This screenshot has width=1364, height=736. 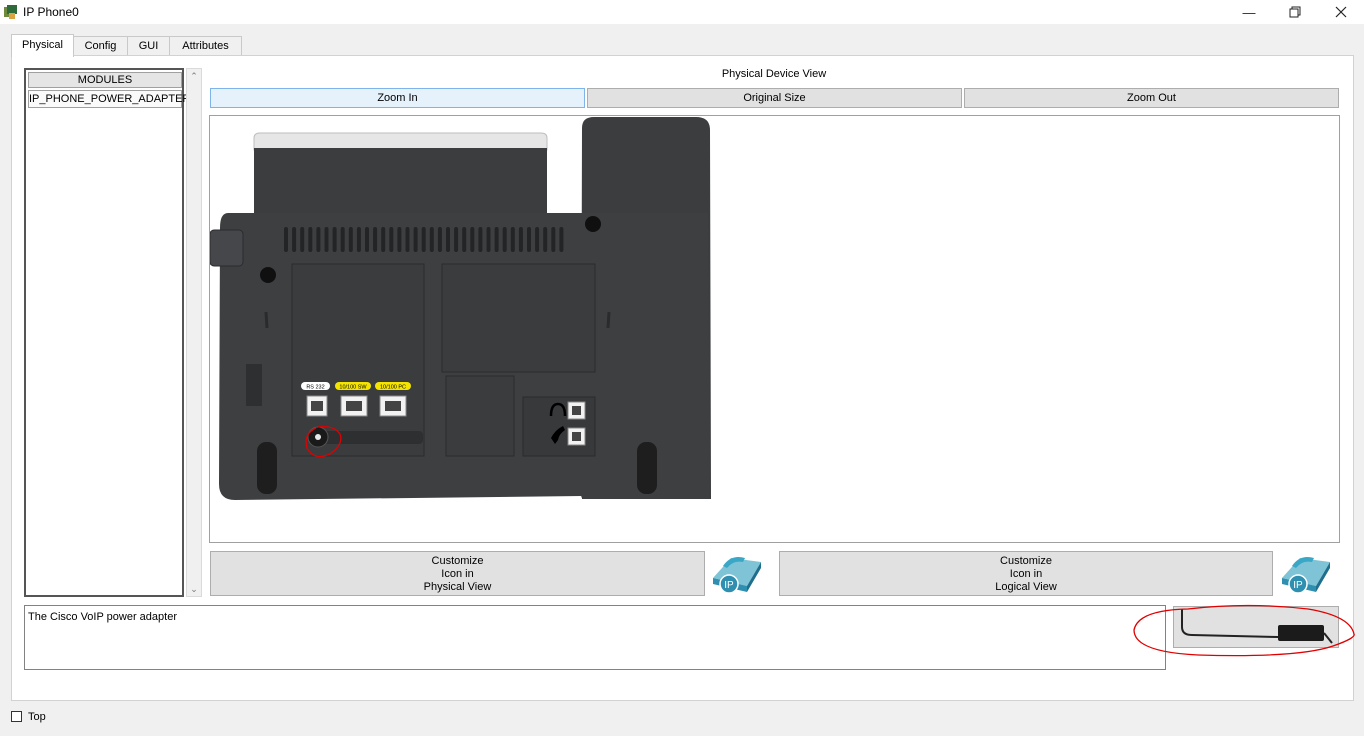 What do you see at coordinates (397, 98) in the screenshot?
I see `zoom-in-button: Zoom In` at bounding box center [397, 98].